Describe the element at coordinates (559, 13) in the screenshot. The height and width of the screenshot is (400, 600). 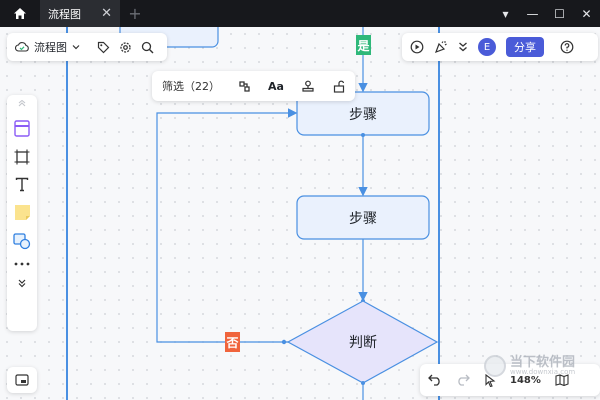
I see `maximize-button: ☐` at that location.